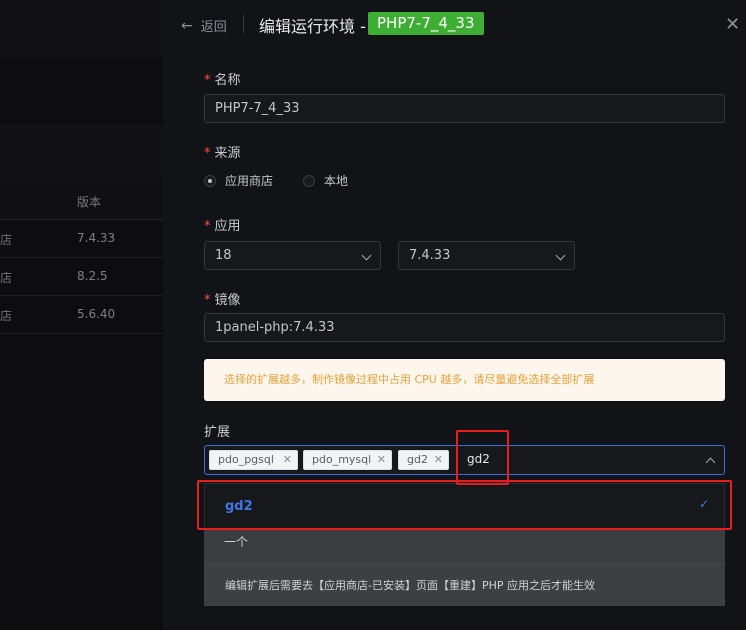 This screenshot has width=746, height=630. I want to click on source-radio-group: 应用商店 本地, so click(276, 180).